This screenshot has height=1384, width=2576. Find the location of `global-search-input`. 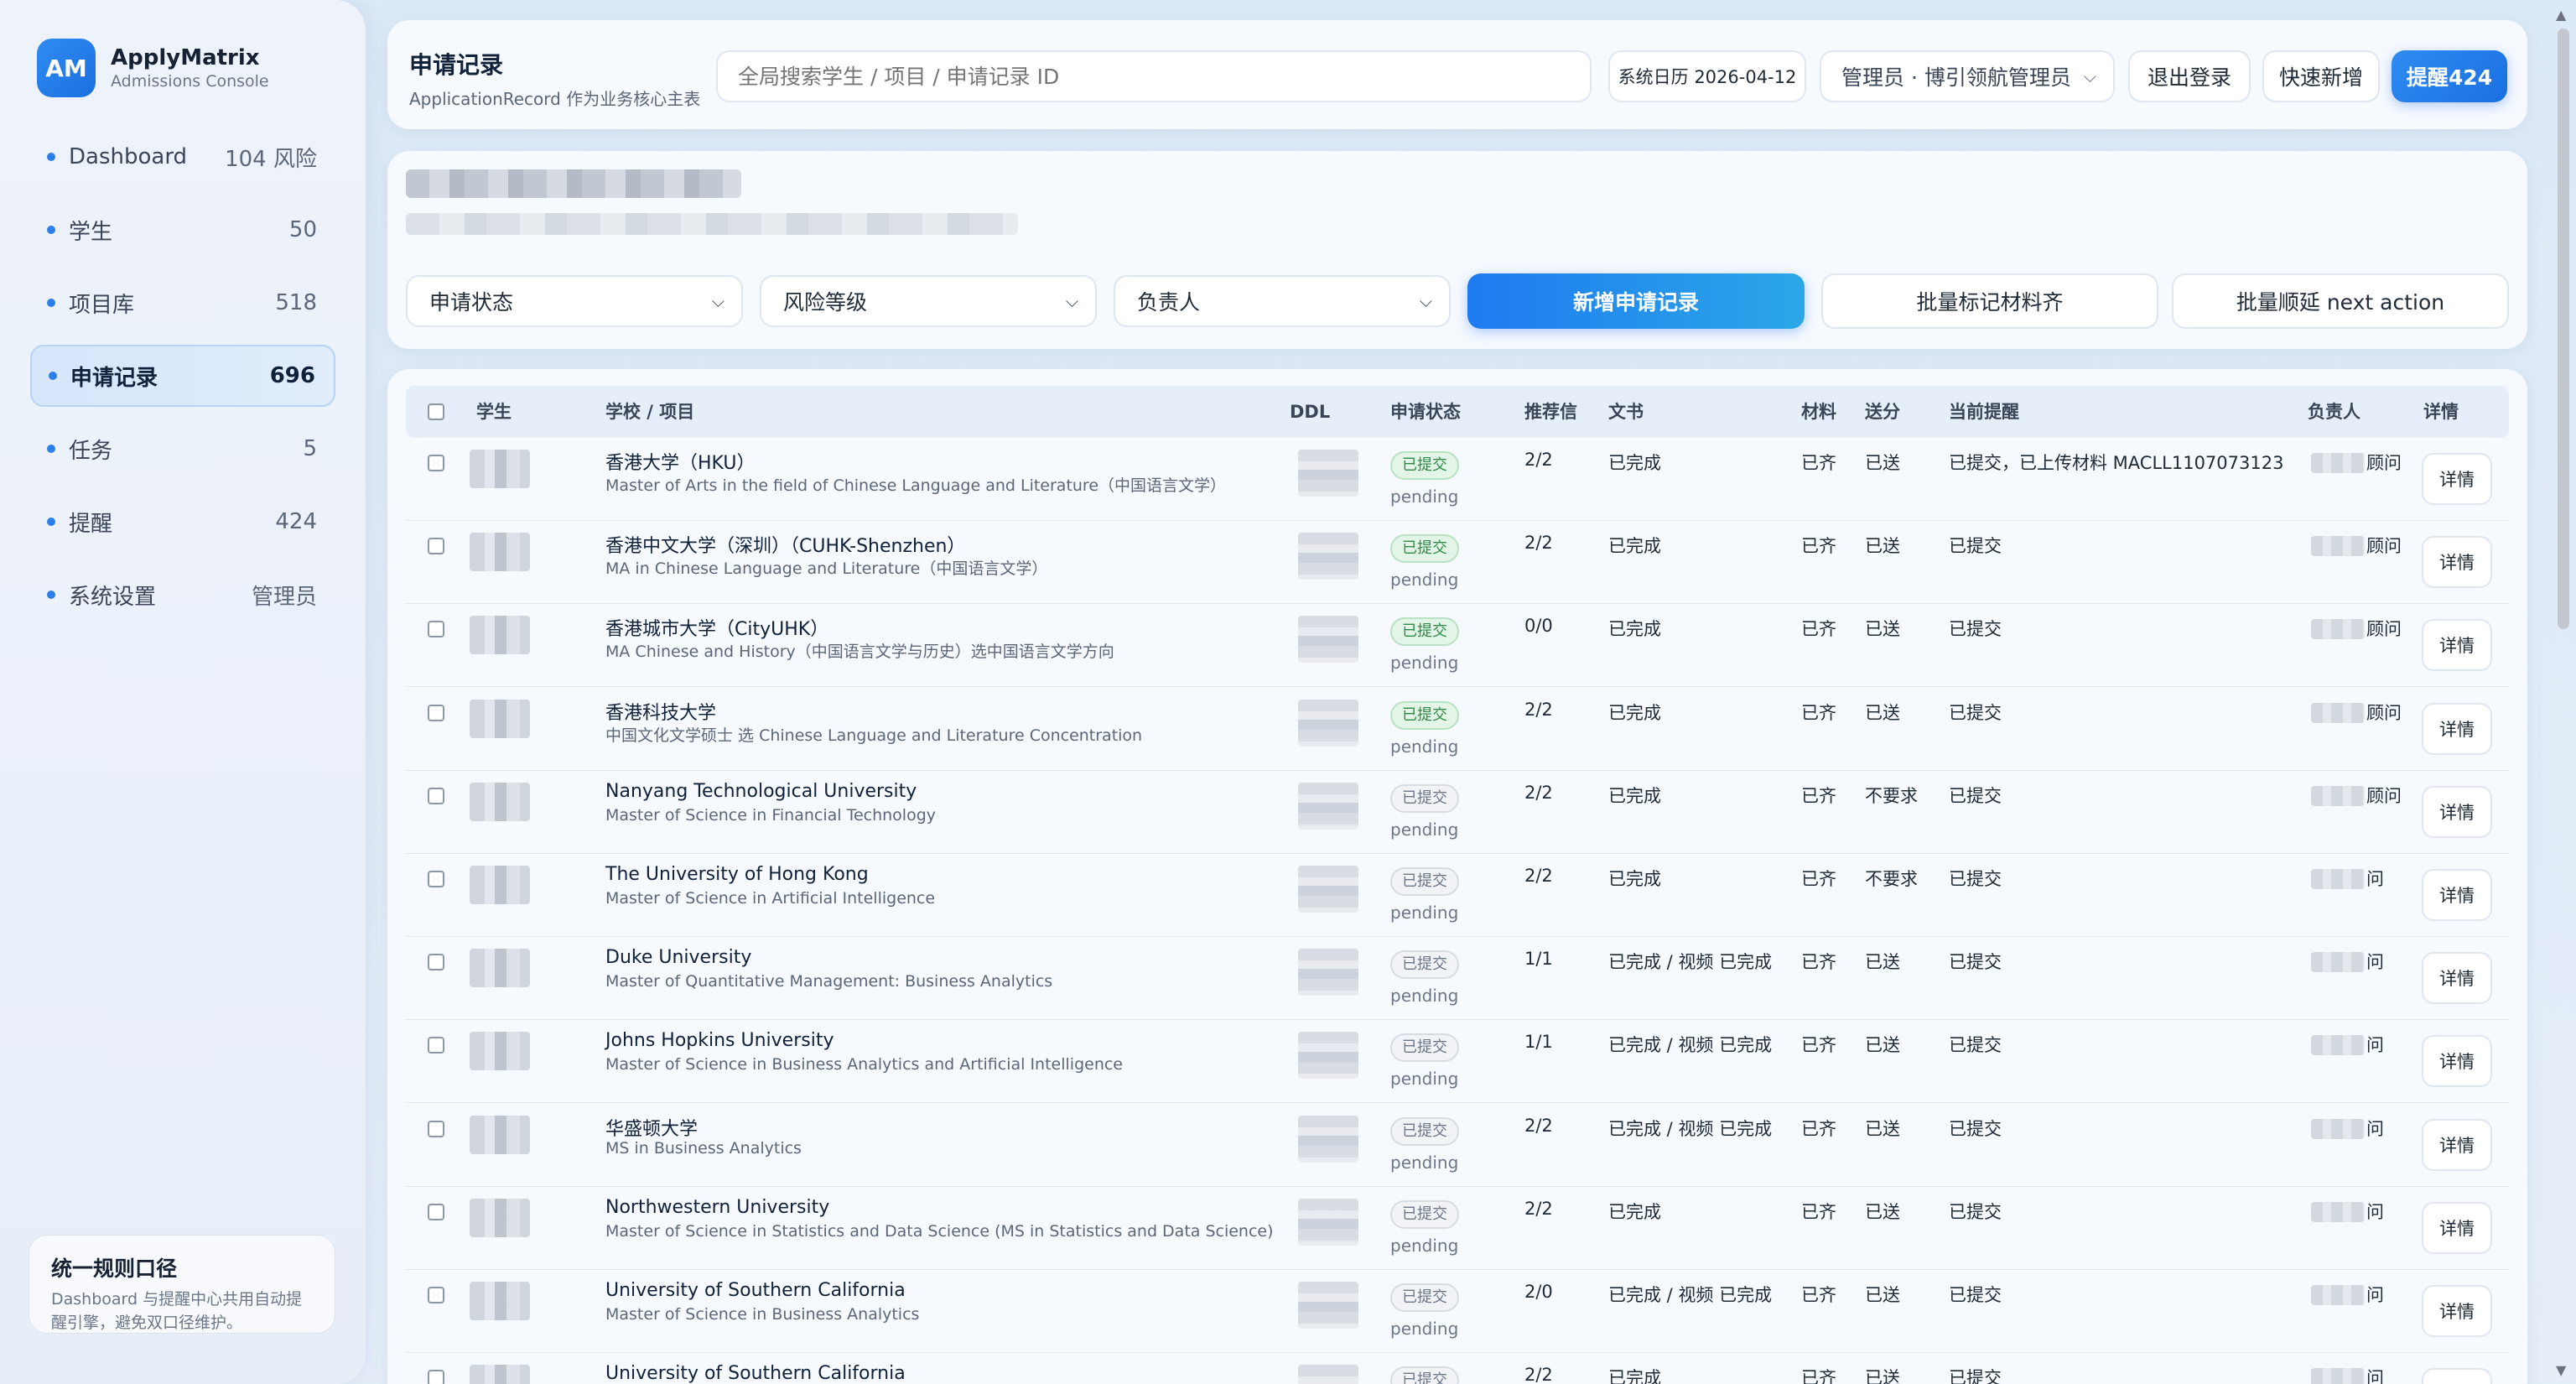

global-search-input is located at coordinates (1154, 76).